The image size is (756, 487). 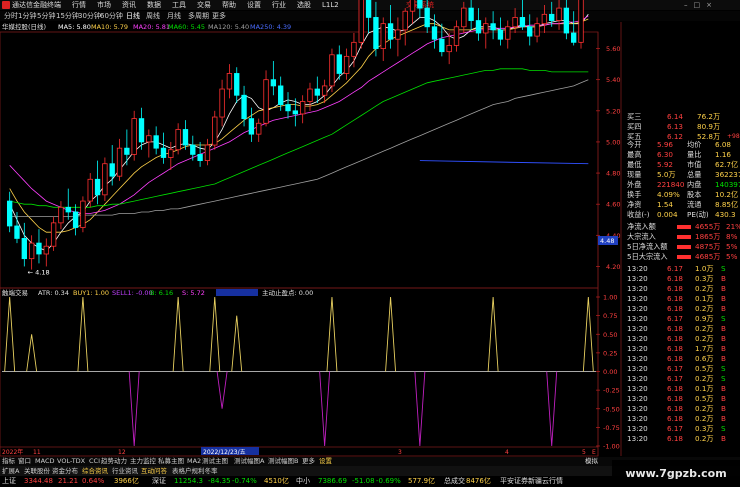 I want to click on info-tab: 扩展A, so click(x=10, y=471).